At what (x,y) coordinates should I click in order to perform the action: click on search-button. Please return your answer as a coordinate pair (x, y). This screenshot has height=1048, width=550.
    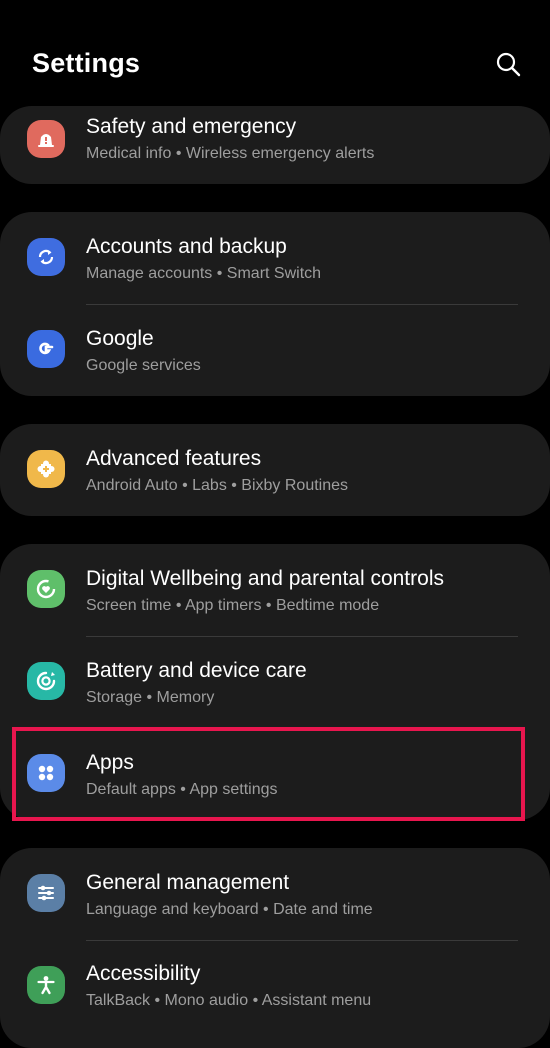
    Looking at the image, I should click on (508, 66).